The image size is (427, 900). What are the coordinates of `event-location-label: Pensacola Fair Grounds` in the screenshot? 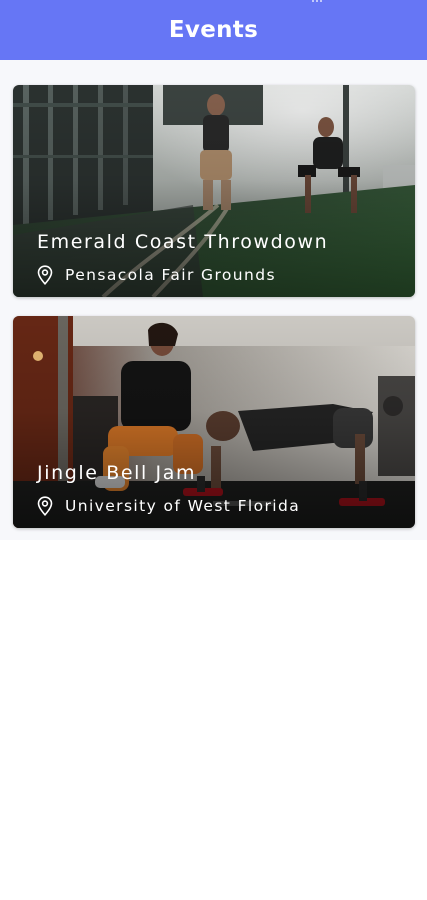 It's located at (170, 275).